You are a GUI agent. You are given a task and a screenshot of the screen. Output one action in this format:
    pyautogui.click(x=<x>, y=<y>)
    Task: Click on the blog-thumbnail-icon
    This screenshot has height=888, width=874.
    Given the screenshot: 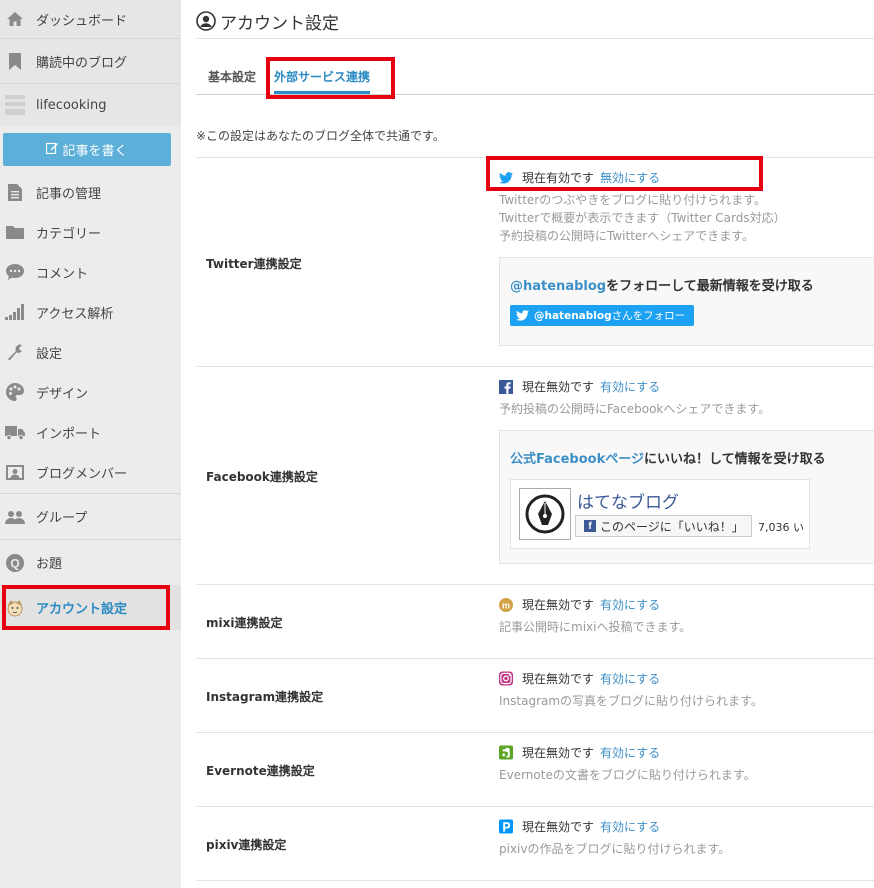 What is the action you would take?
    pyautogui.click(x=15, y=105)
    